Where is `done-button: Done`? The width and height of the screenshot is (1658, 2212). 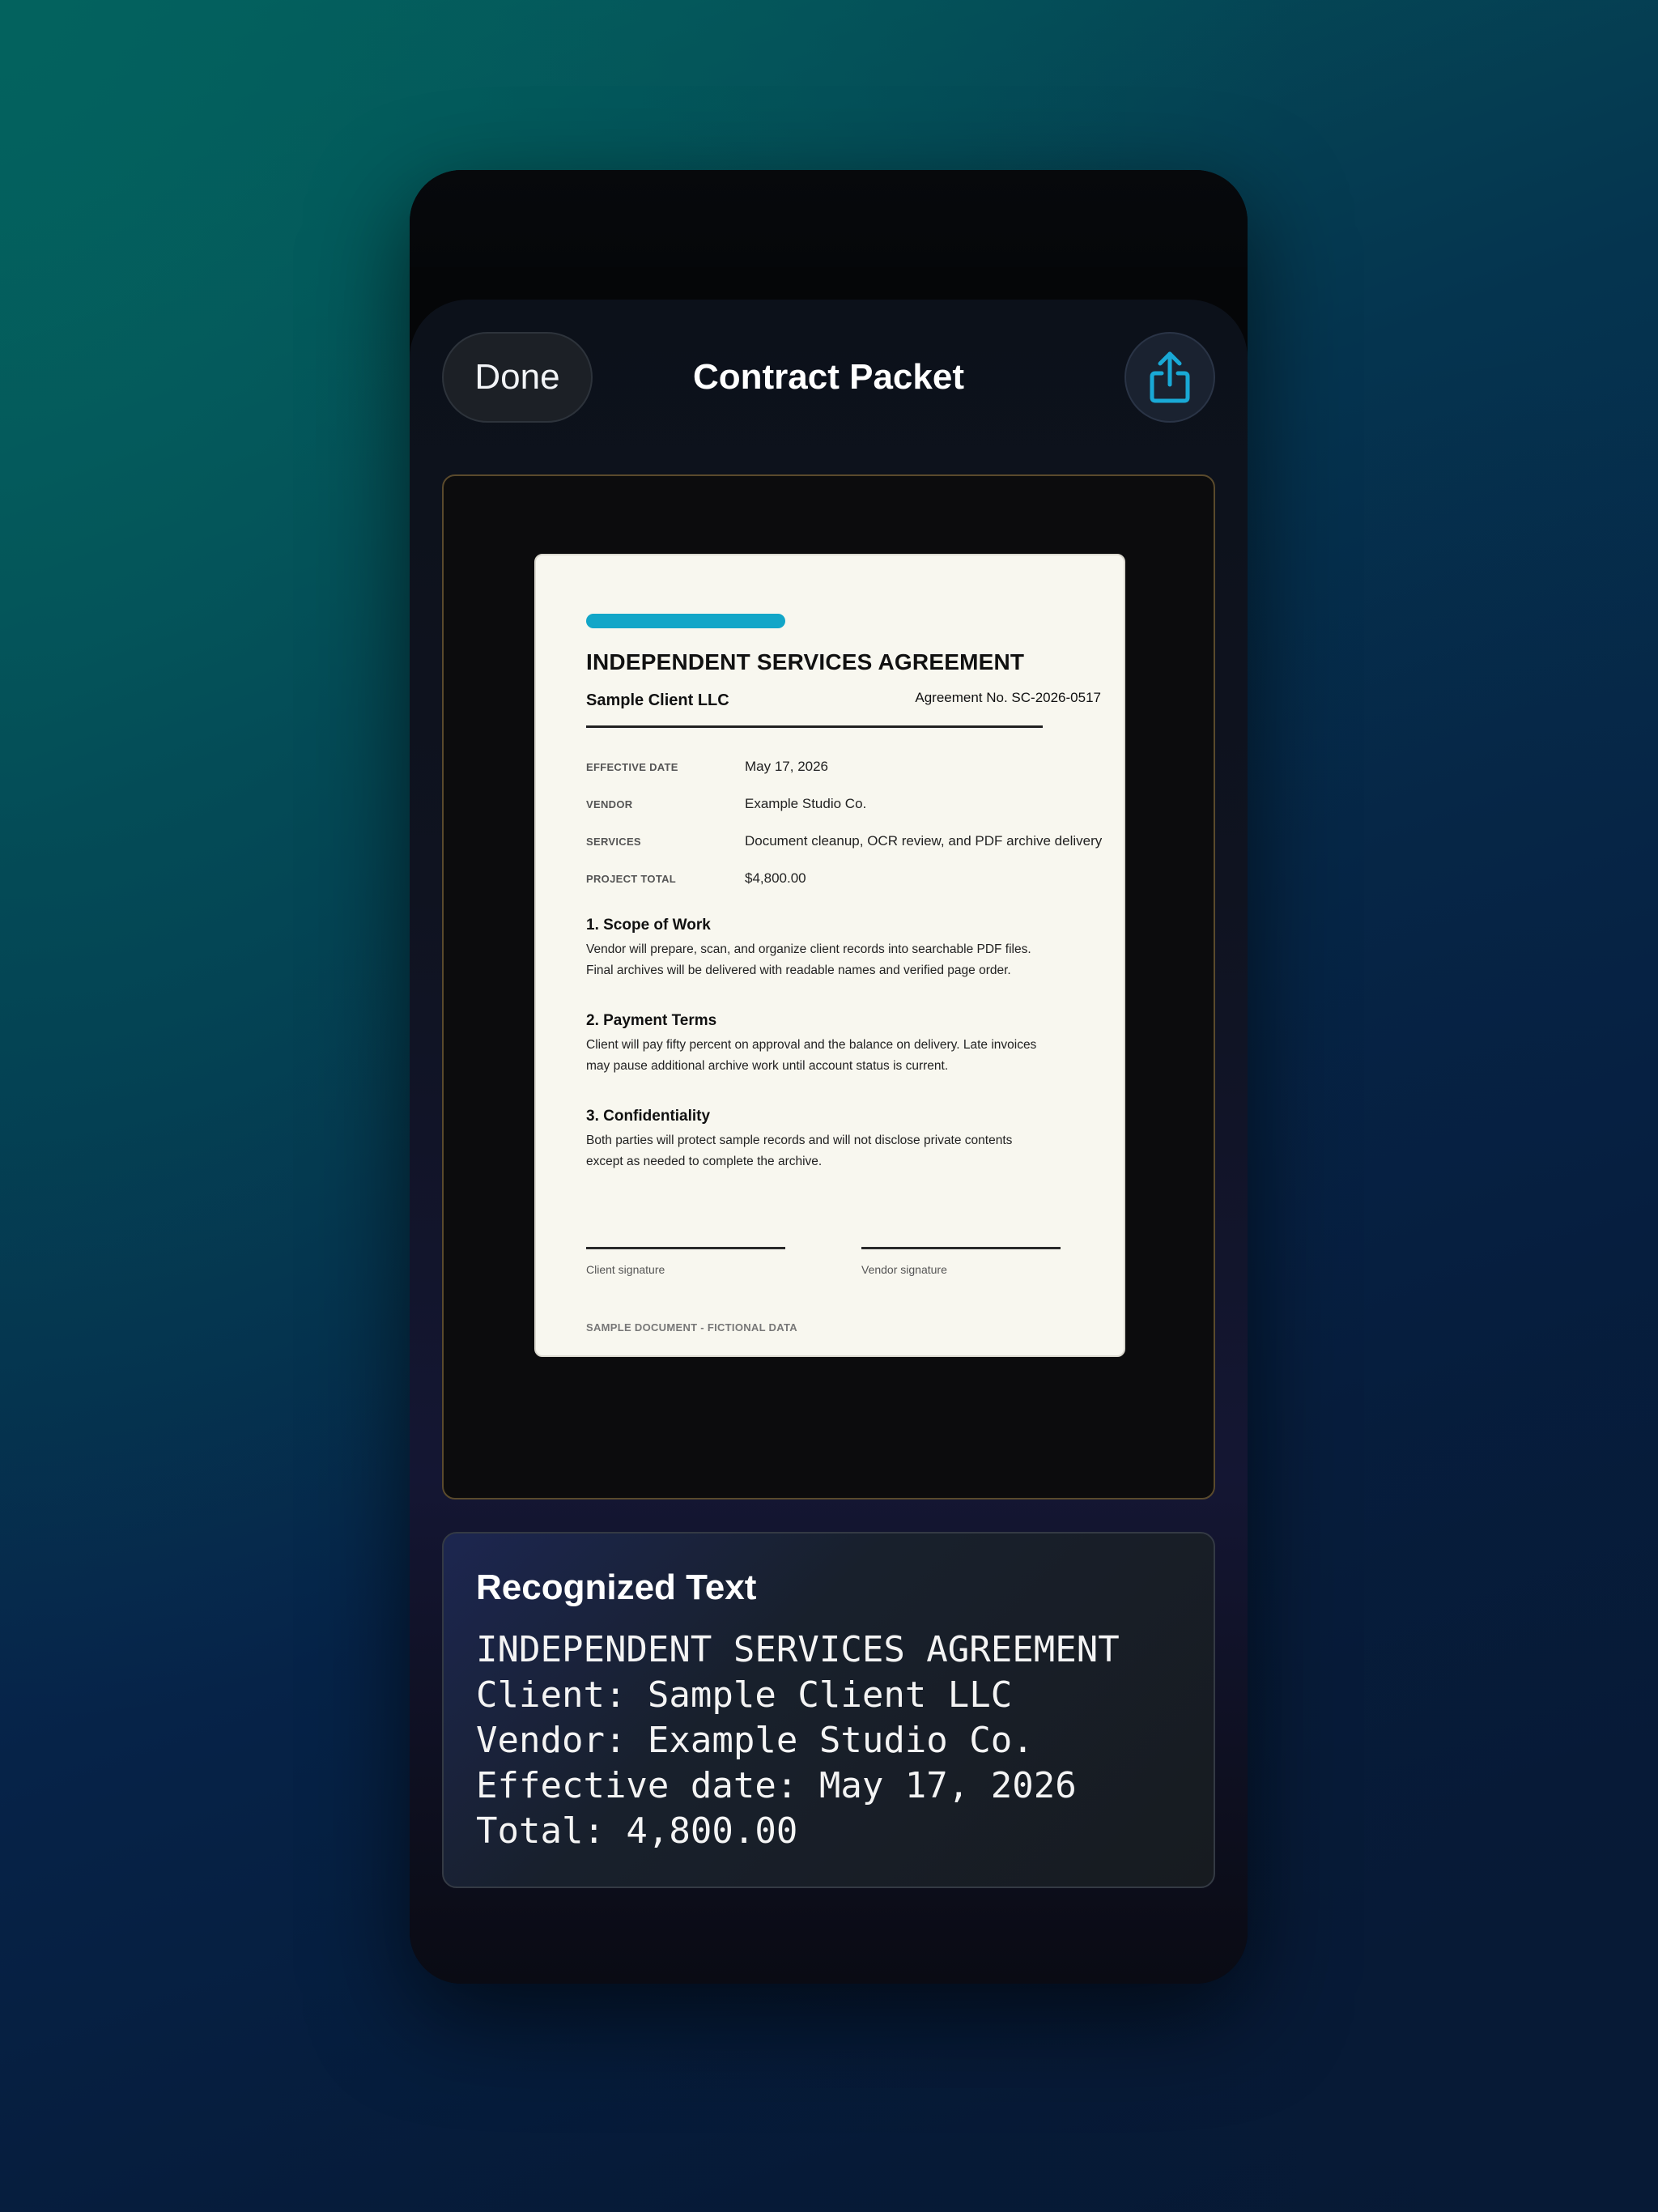 done-button: Done is located at coordinates (517, 378).